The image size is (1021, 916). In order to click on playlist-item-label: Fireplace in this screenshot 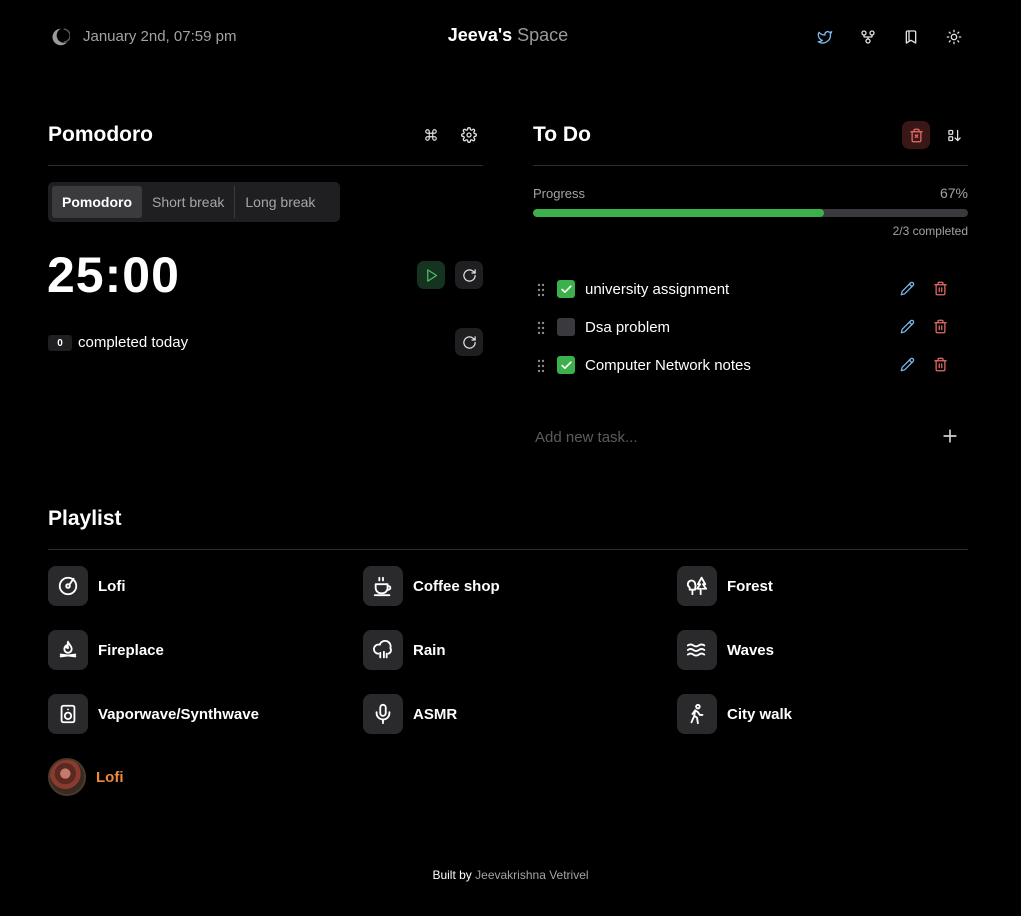, I will do `click(131, 650)`.